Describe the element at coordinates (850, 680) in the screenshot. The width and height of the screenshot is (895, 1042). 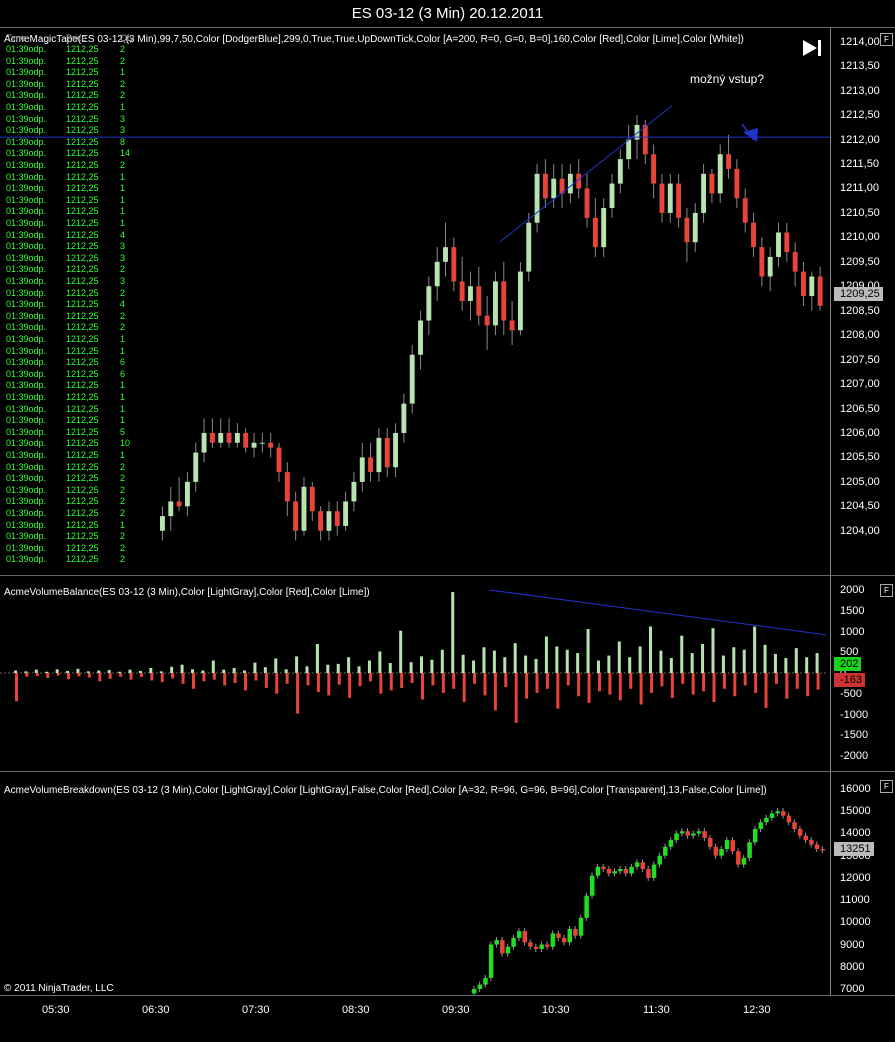
I see `sell-value-tag: -163` at that location.